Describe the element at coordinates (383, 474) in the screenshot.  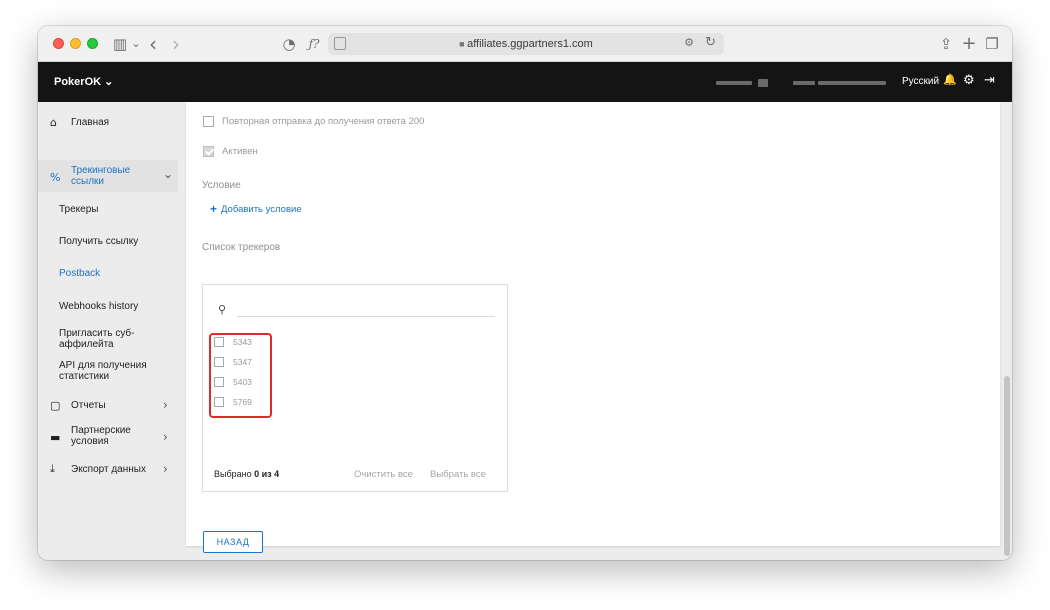
I see `clear-all-button: Очистить все` at that location.